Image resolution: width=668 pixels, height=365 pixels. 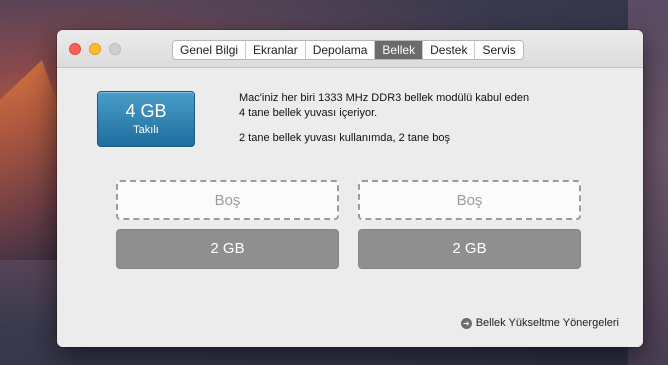 I want to click on memory-slot-3: 2 GB, so click(x=227, y=249).